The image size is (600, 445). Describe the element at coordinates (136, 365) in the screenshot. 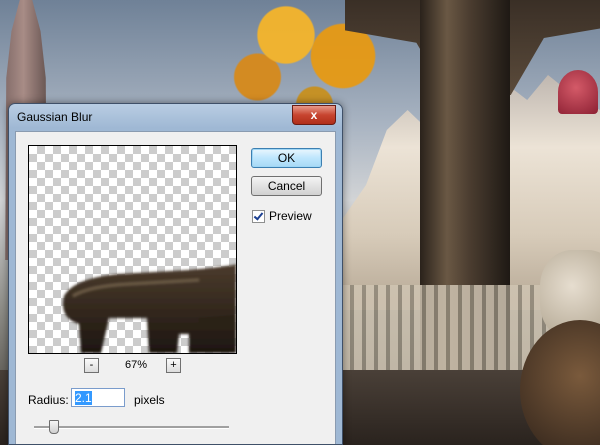

I see `zoom-level: 67%` at that location.